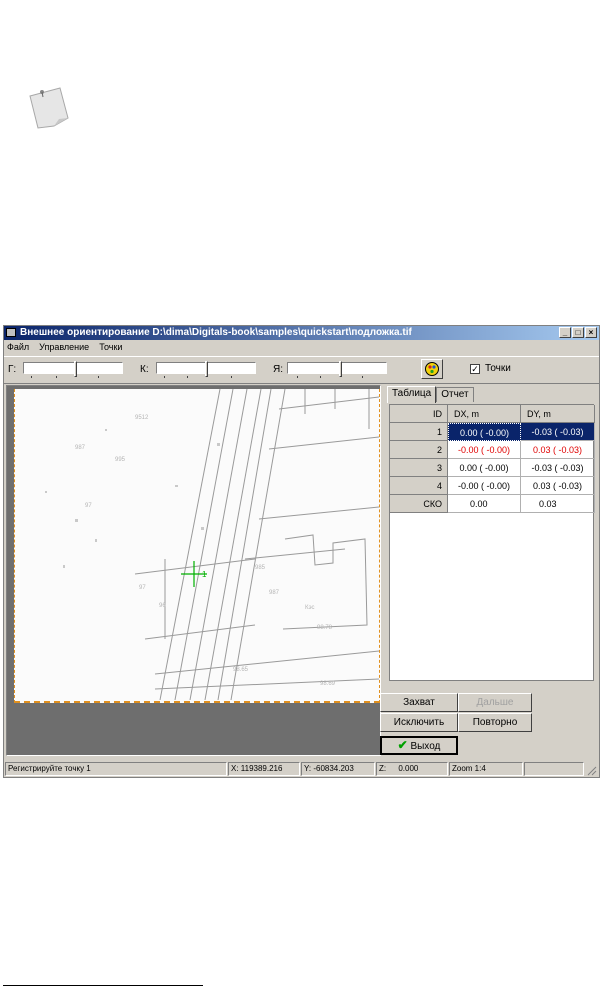  I want to click on maximize-button: □, so click(578, 332).